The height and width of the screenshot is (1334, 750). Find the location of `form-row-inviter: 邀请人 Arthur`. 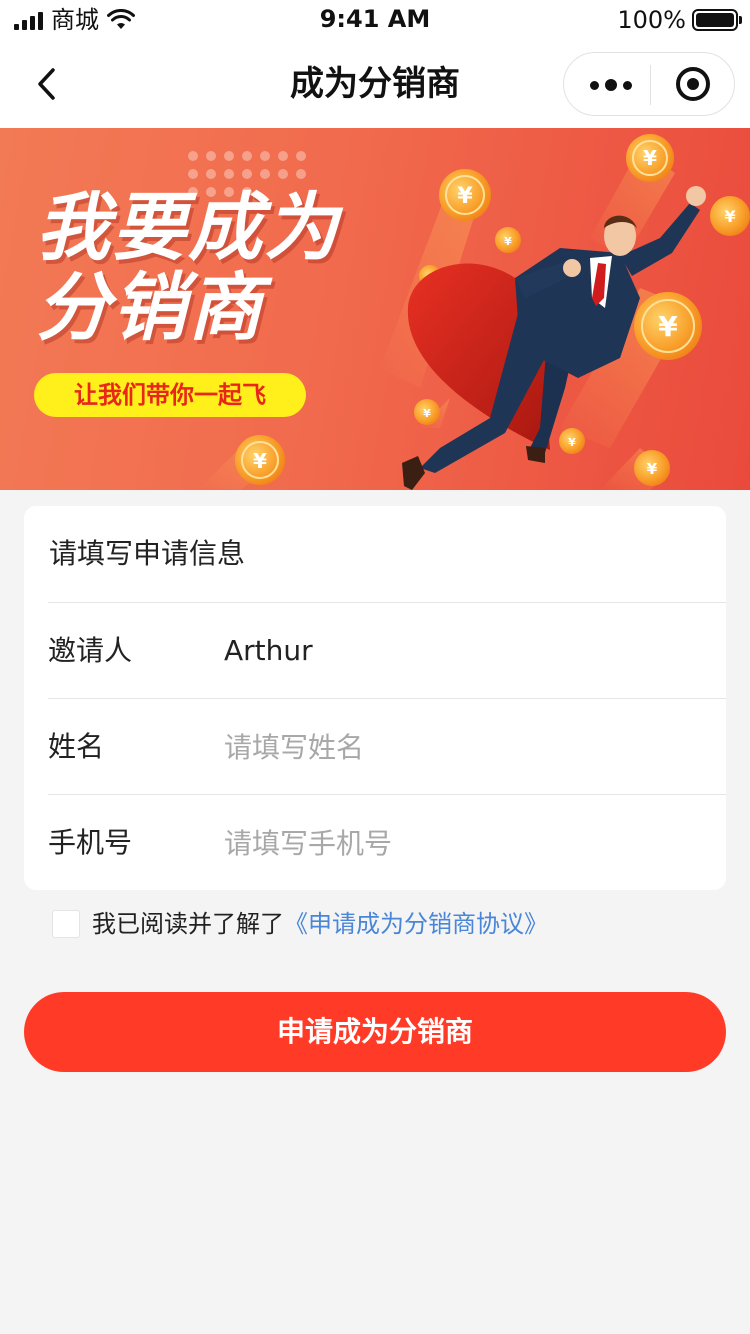

form-row-inviter: 邀请人 Arthur is located at coordinates (387, 650).